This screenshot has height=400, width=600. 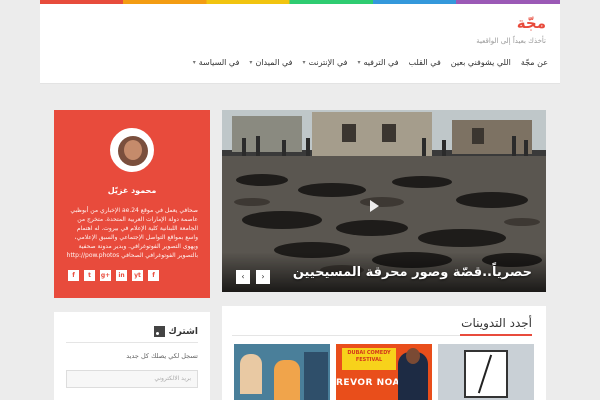 I want to click on nav-item-politics: في السياسة ▾, so click(x=216, y=62).